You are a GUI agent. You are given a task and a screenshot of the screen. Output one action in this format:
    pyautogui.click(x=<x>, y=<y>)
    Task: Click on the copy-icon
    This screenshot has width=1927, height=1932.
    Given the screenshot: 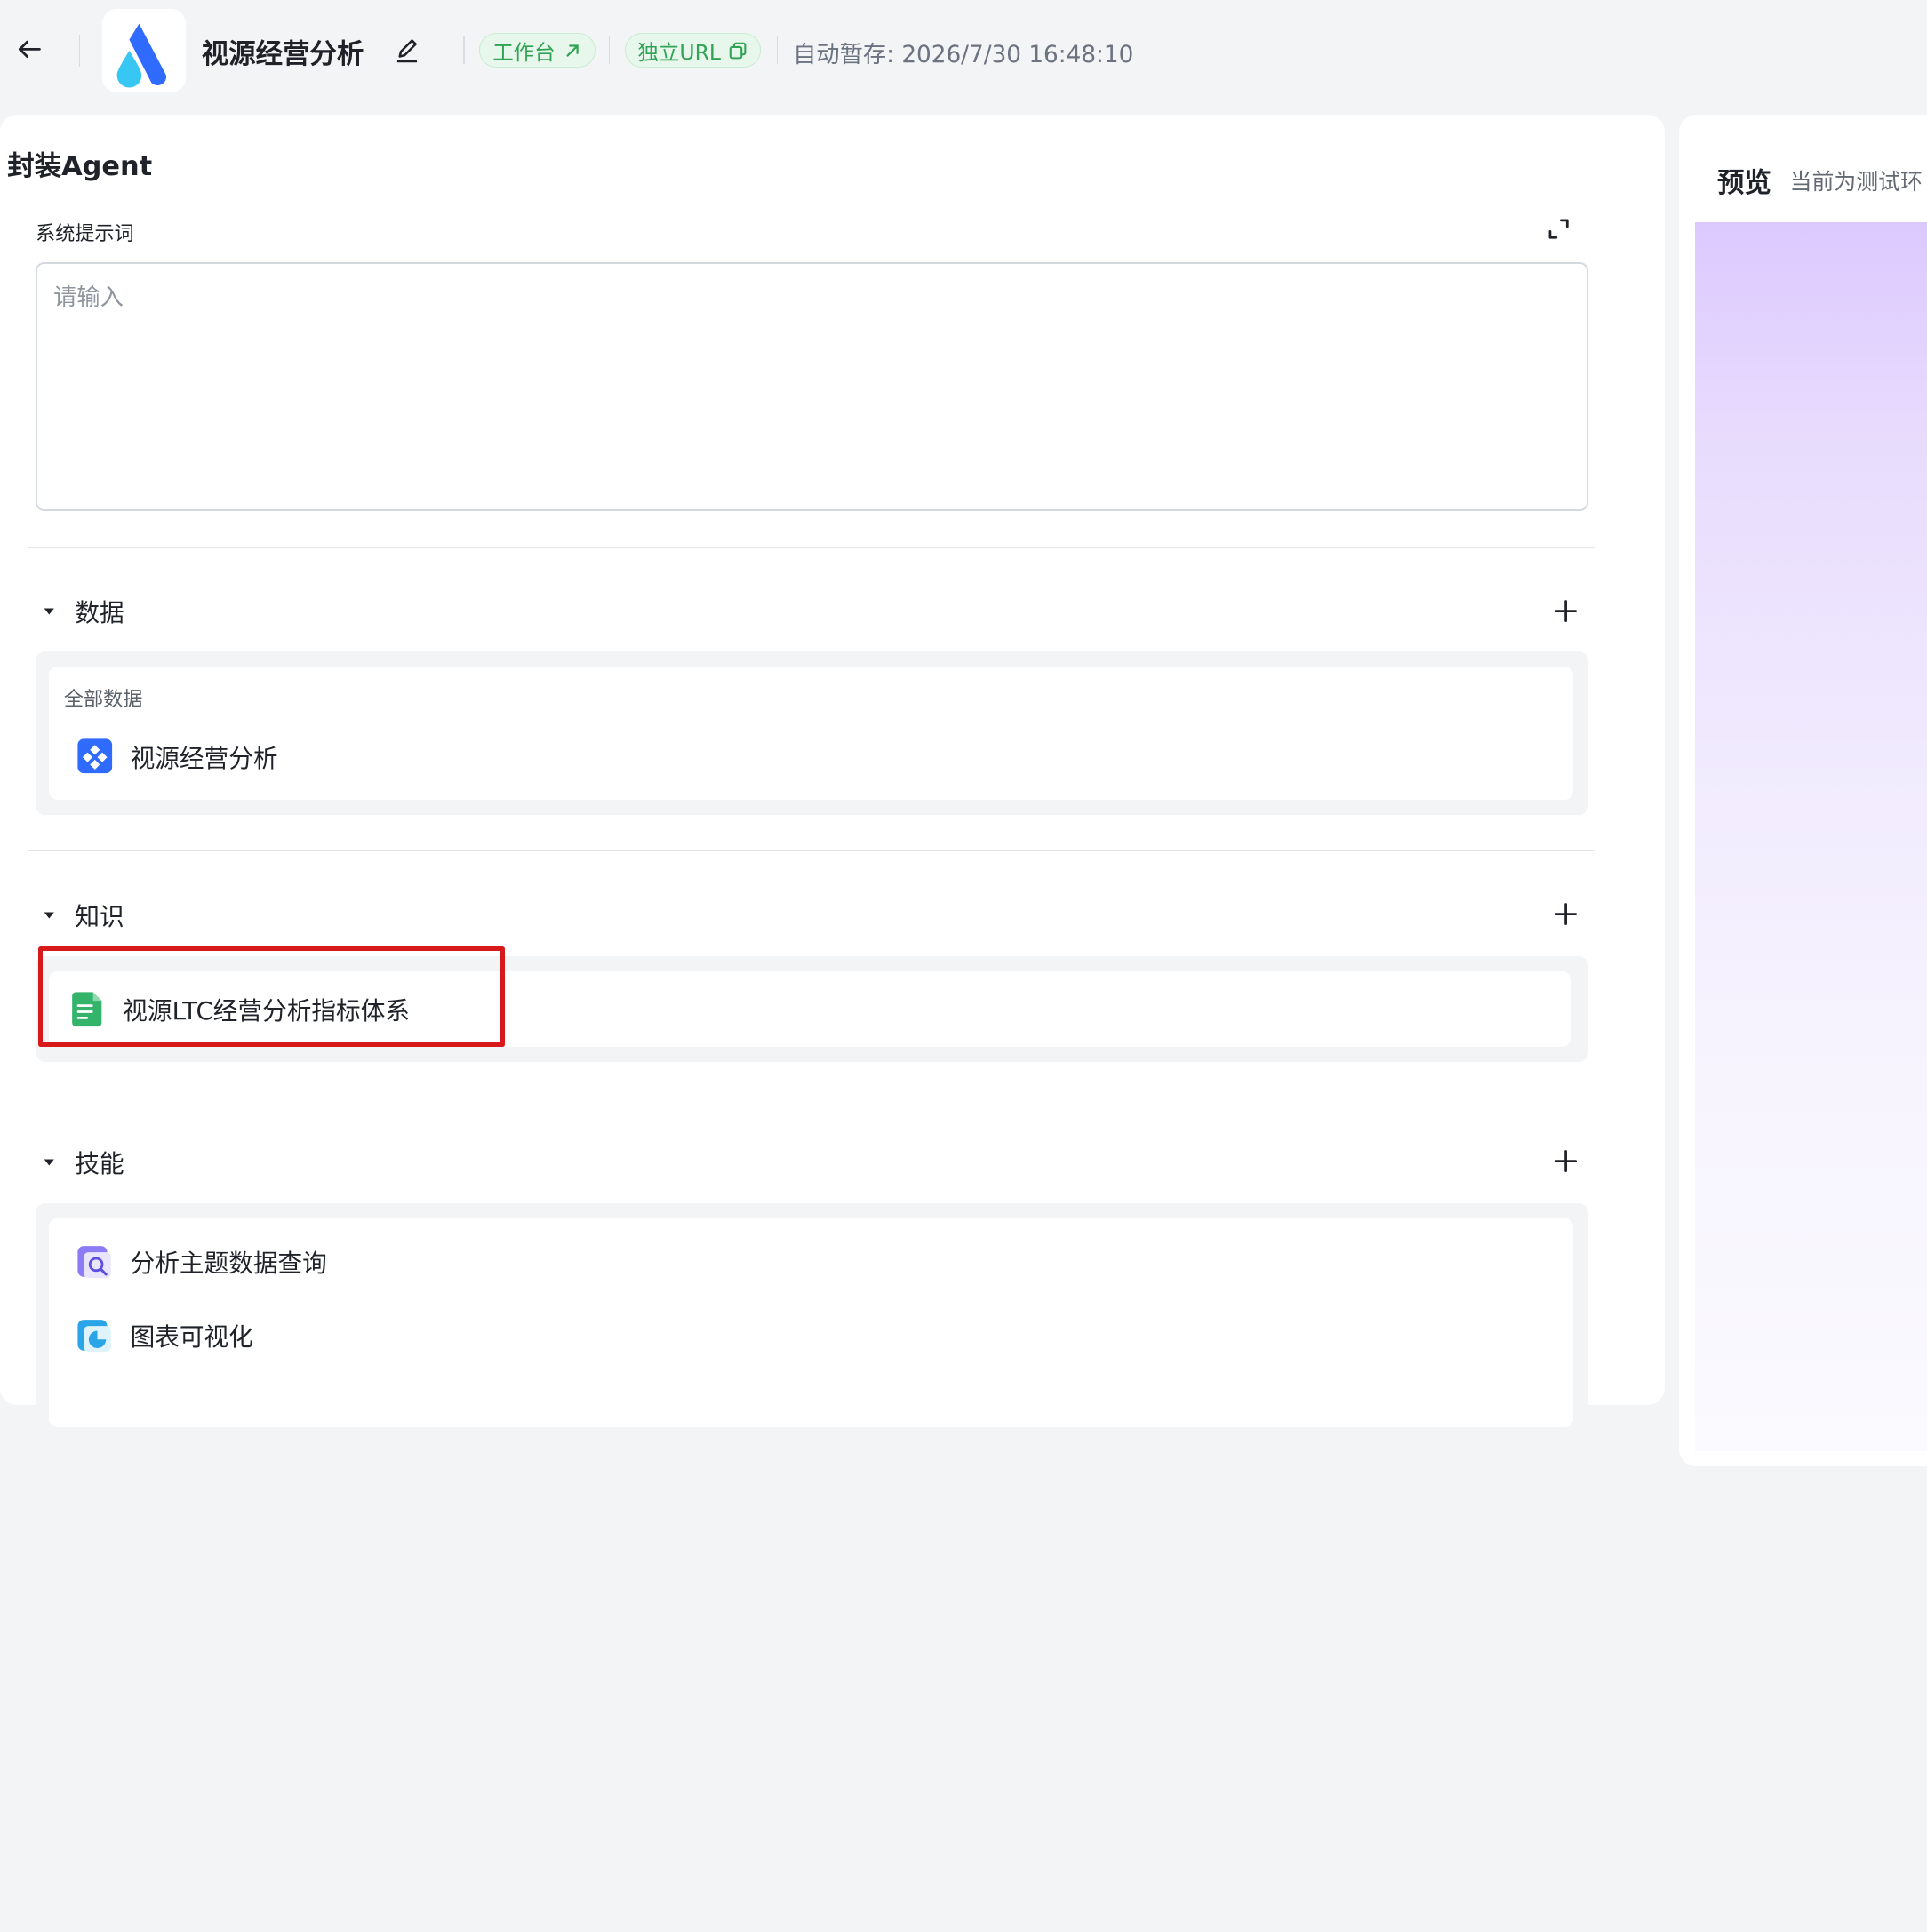 What is the action you would take?
    pyautogui.click(x=738, y=51)
    